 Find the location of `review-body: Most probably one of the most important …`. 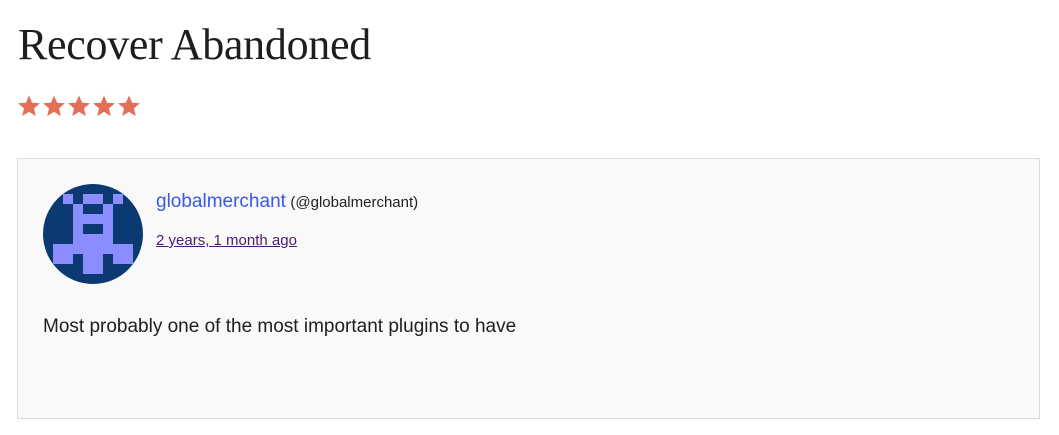

review-body: Most probably one of the most important … is located at coordinates (280, 326).